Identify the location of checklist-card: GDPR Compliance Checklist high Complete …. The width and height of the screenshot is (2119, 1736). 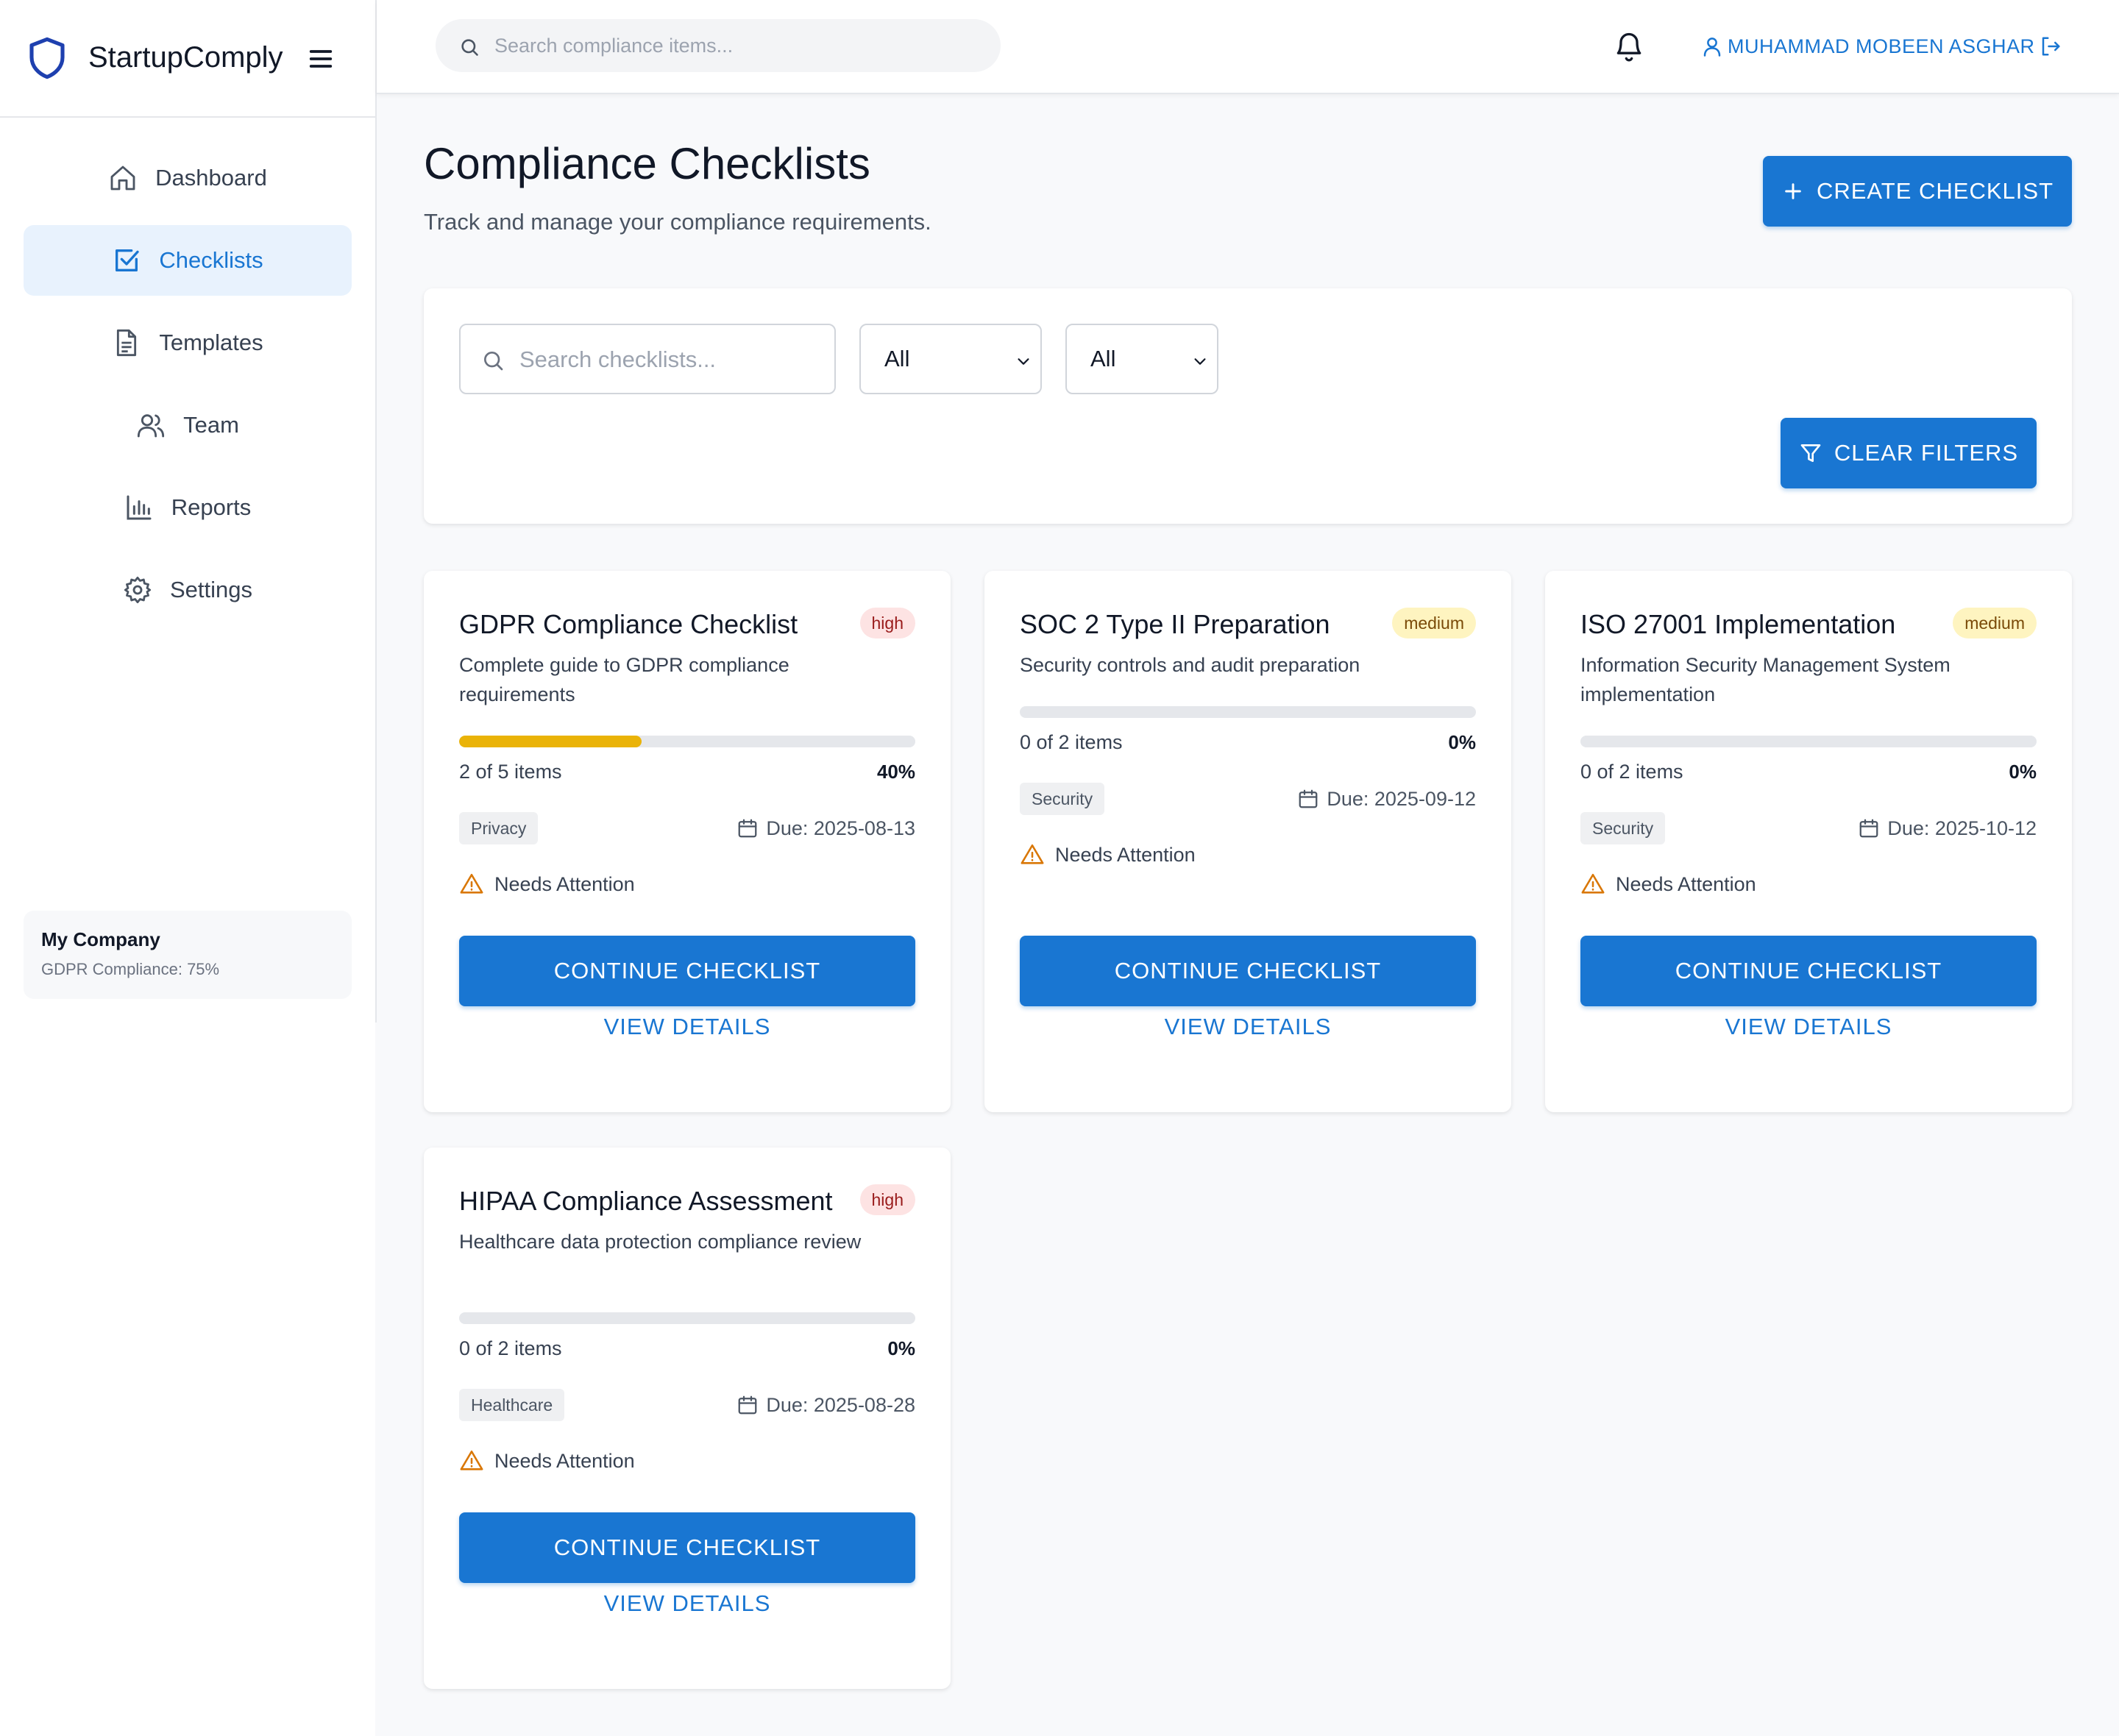
(687, 841).